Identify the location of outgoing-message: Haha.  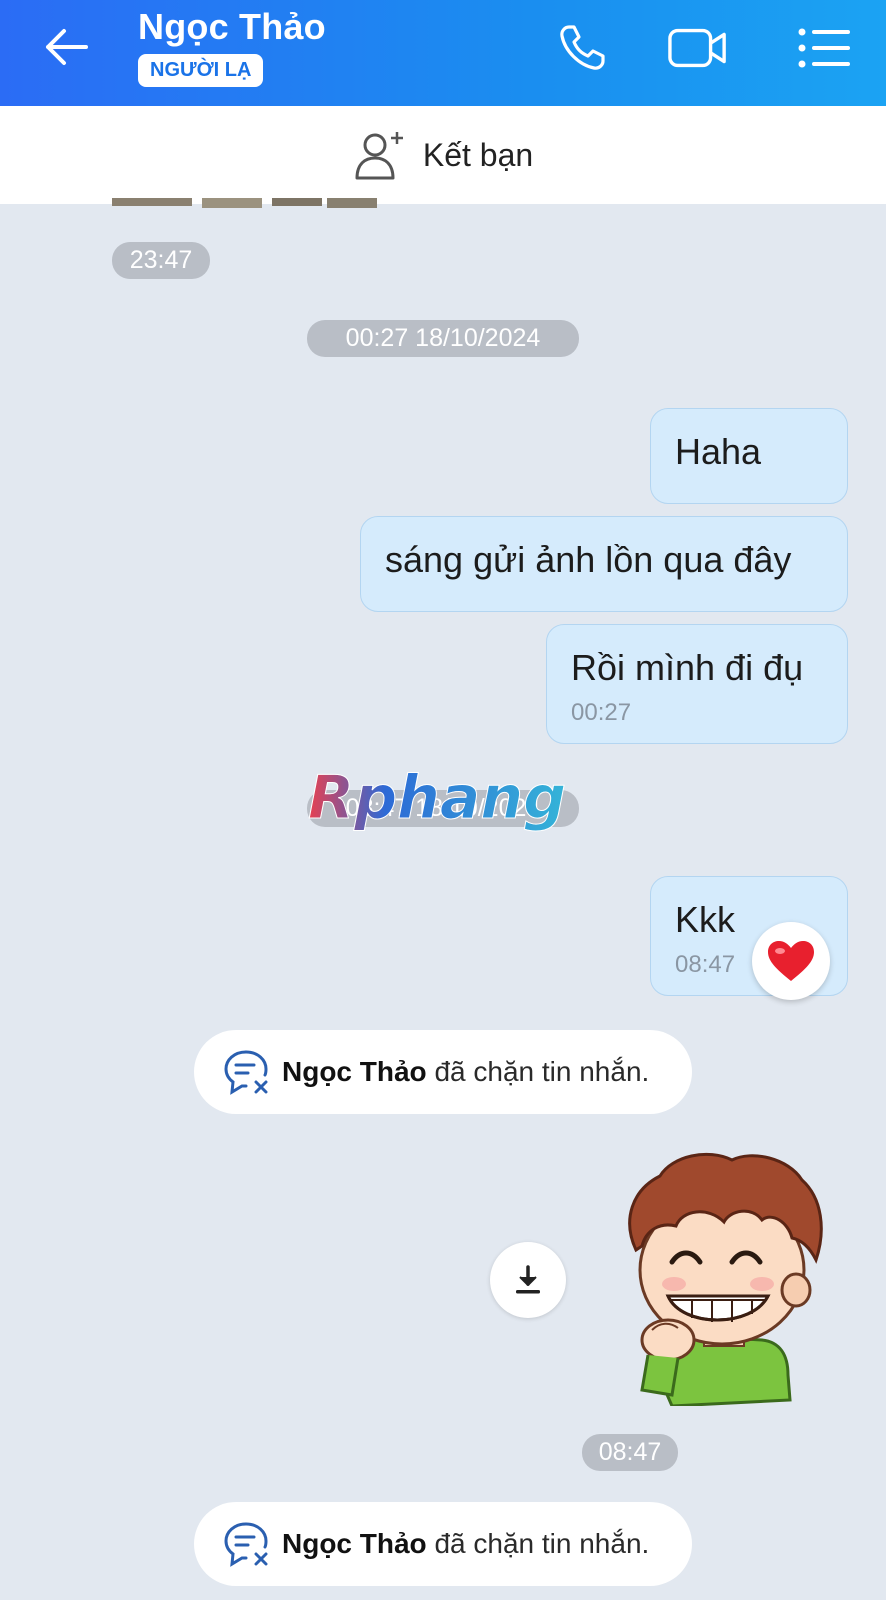
(749, 456).